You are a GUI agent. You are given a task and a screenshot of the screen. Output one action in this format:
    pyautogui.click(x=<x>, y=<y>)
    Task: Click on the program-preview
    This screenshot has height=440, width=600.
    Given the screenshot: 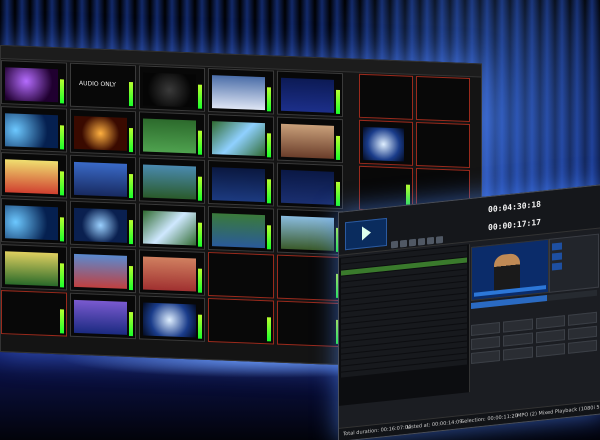 What is the action you would take?
    pyautogui.click(x=510, y=270)
    